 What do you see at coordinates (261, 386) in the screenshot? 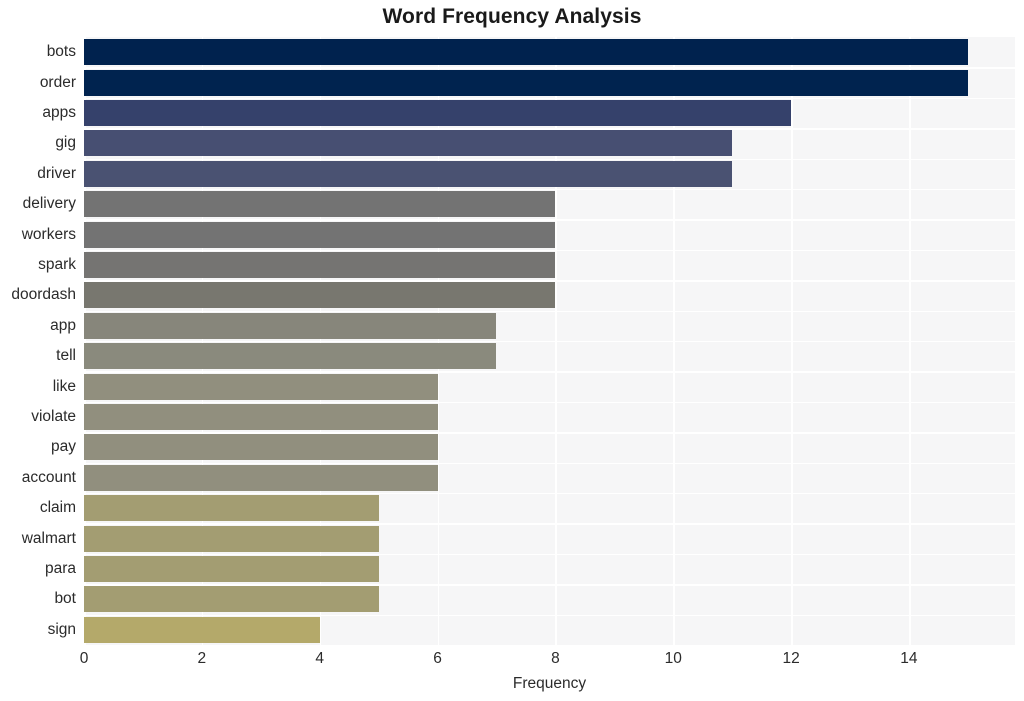
I see `bar-like` at bounding box center [261, 386].